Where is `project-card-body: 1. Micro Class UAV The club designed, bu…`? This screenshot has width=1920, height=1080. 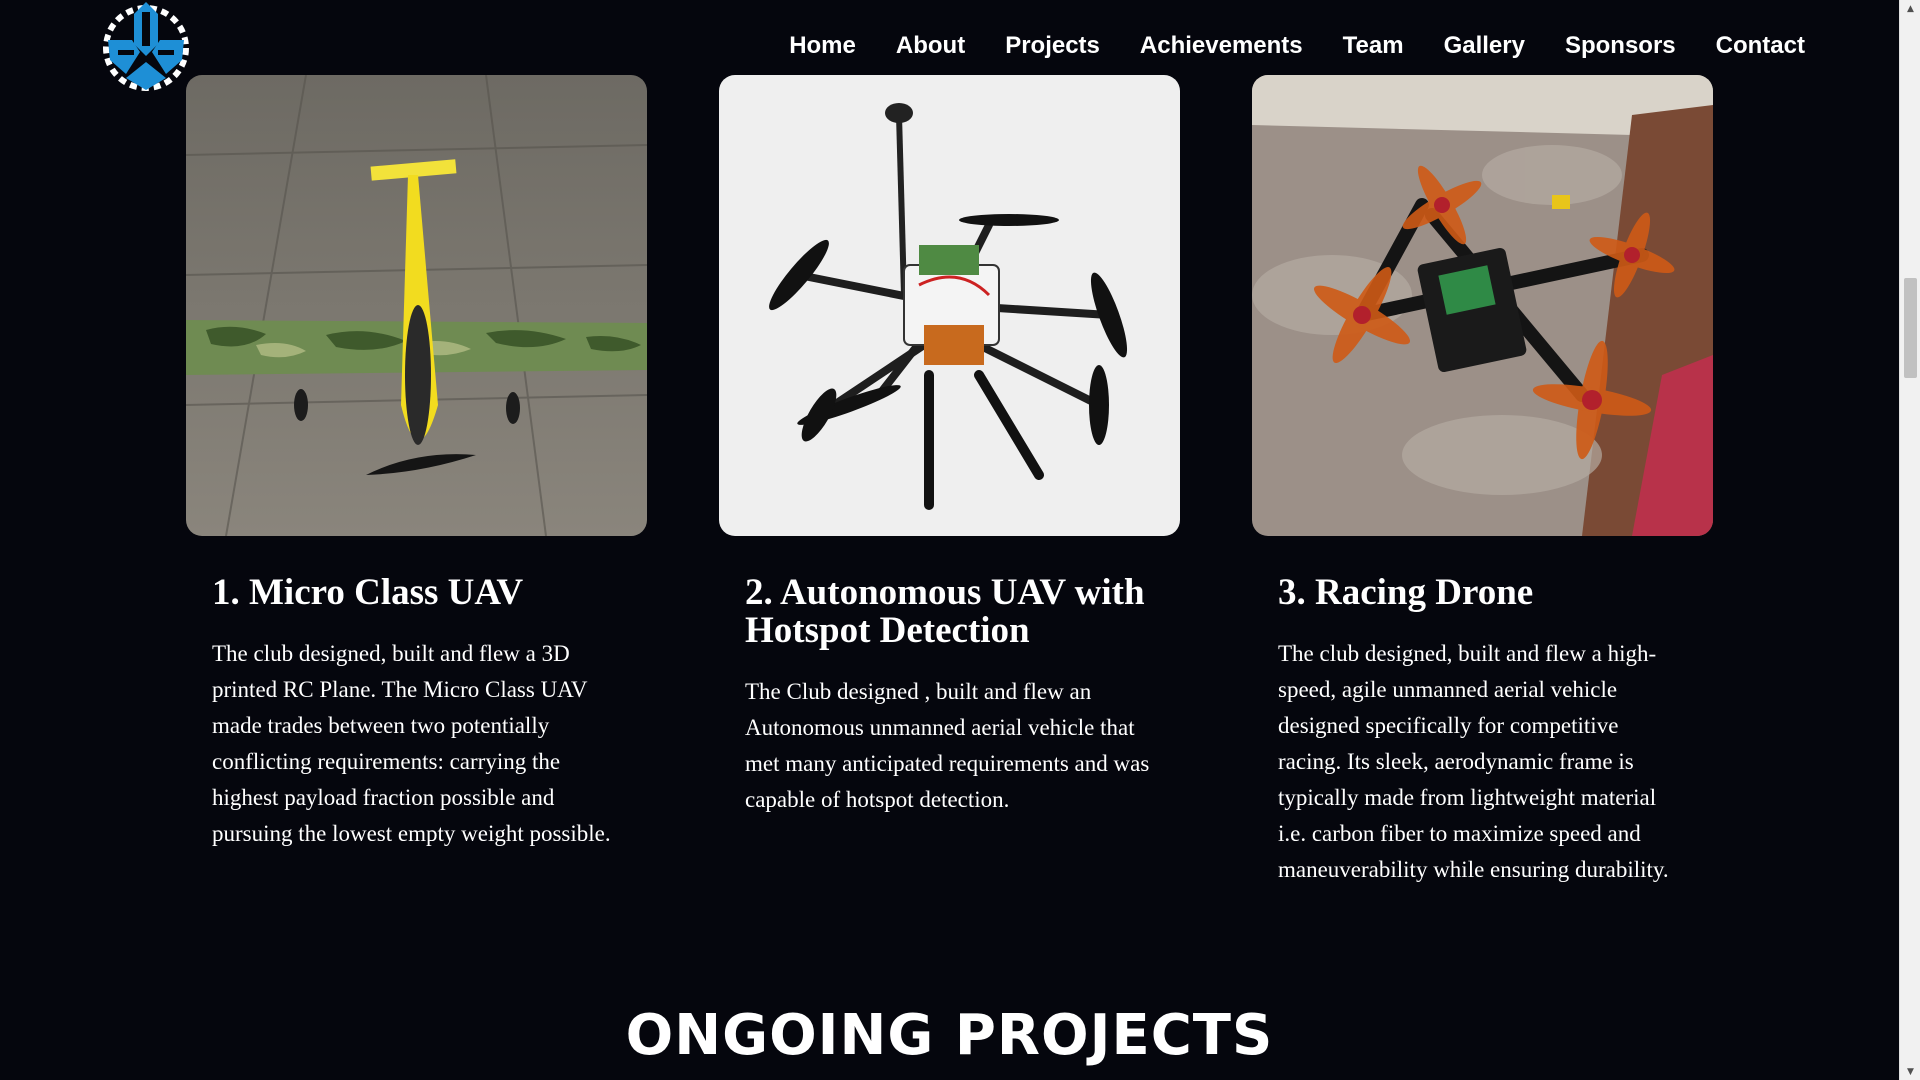
project-card-body: 1. Micro Class UAV The club designed, bu… is located at coordinates (416, 694).